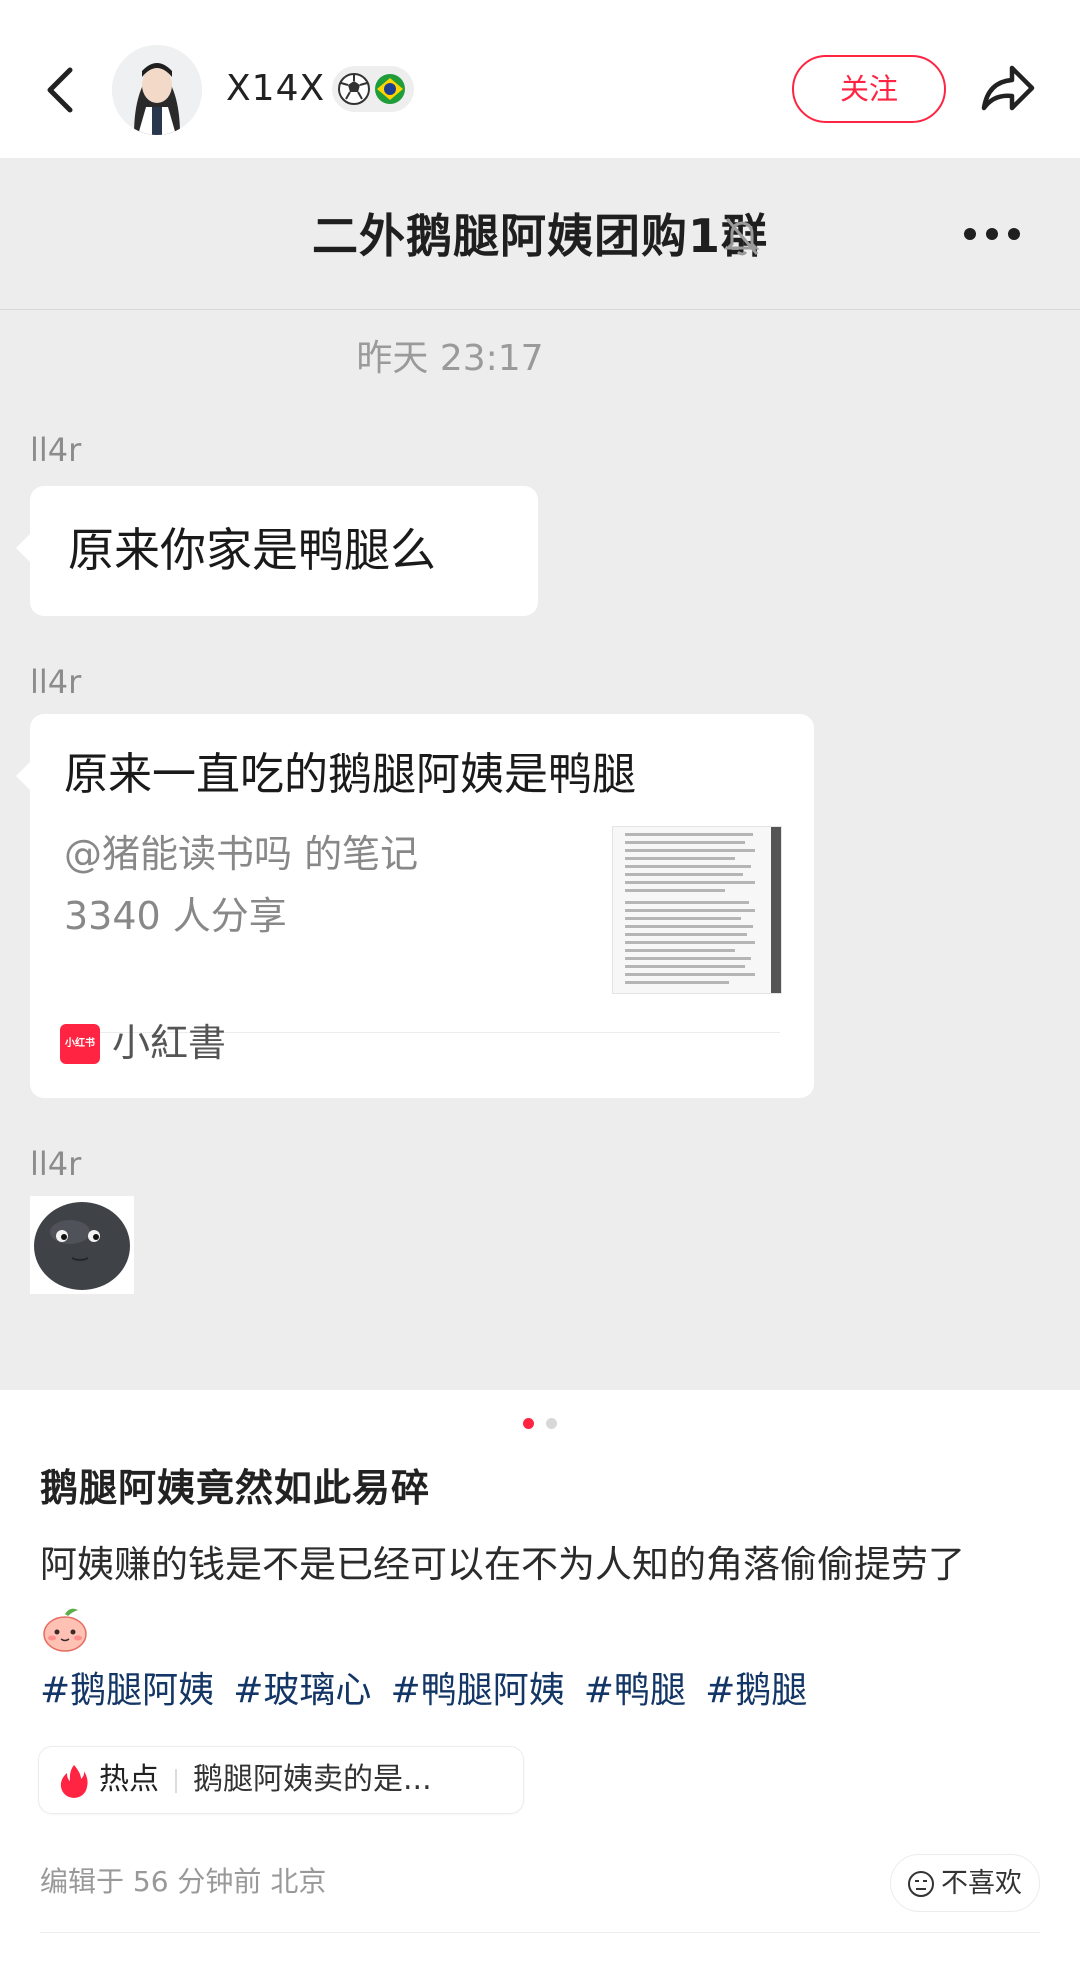 The width and height of the screenshot is (1080, 1966). I want to click on hashtag: #鹅腿, so click(756, 1691).